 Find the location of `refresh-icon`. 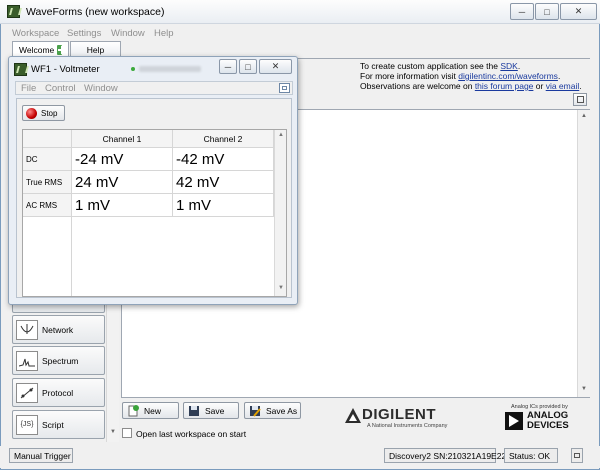

refresh-icon is located at coordinates (580, 99).